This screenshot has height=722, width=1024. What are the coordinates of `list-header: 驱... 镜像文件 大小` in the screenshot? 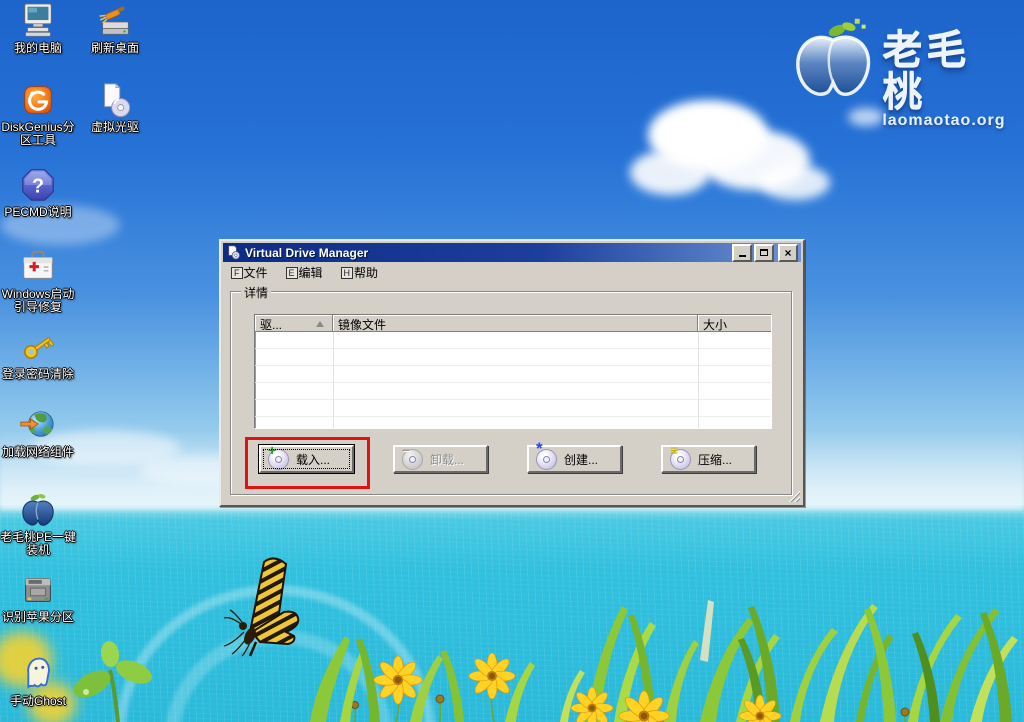 It's located at (513, 323).